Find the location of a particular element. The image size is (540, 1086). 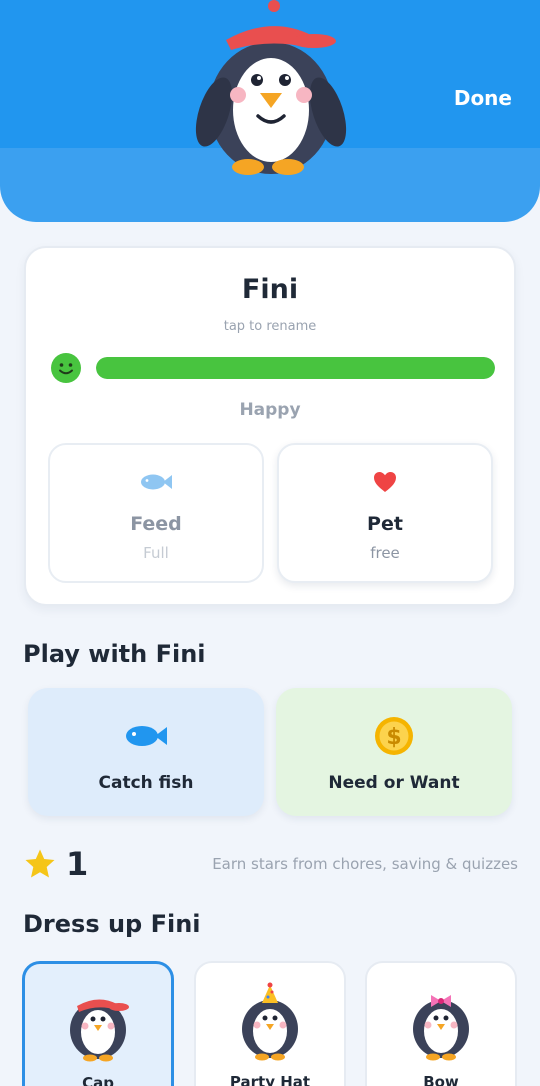

mood-label: Happy is located at coordinates (270, 410).